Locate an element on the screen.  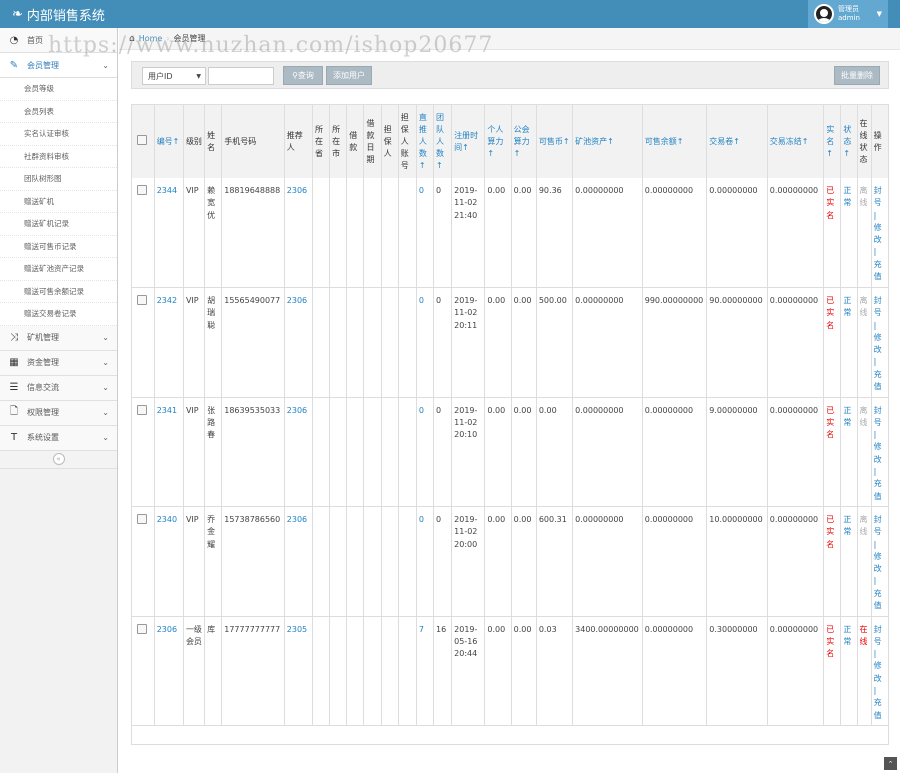
sidebar-subitem: 赠送矿池资产记录 is located at coordinates (58, 269).